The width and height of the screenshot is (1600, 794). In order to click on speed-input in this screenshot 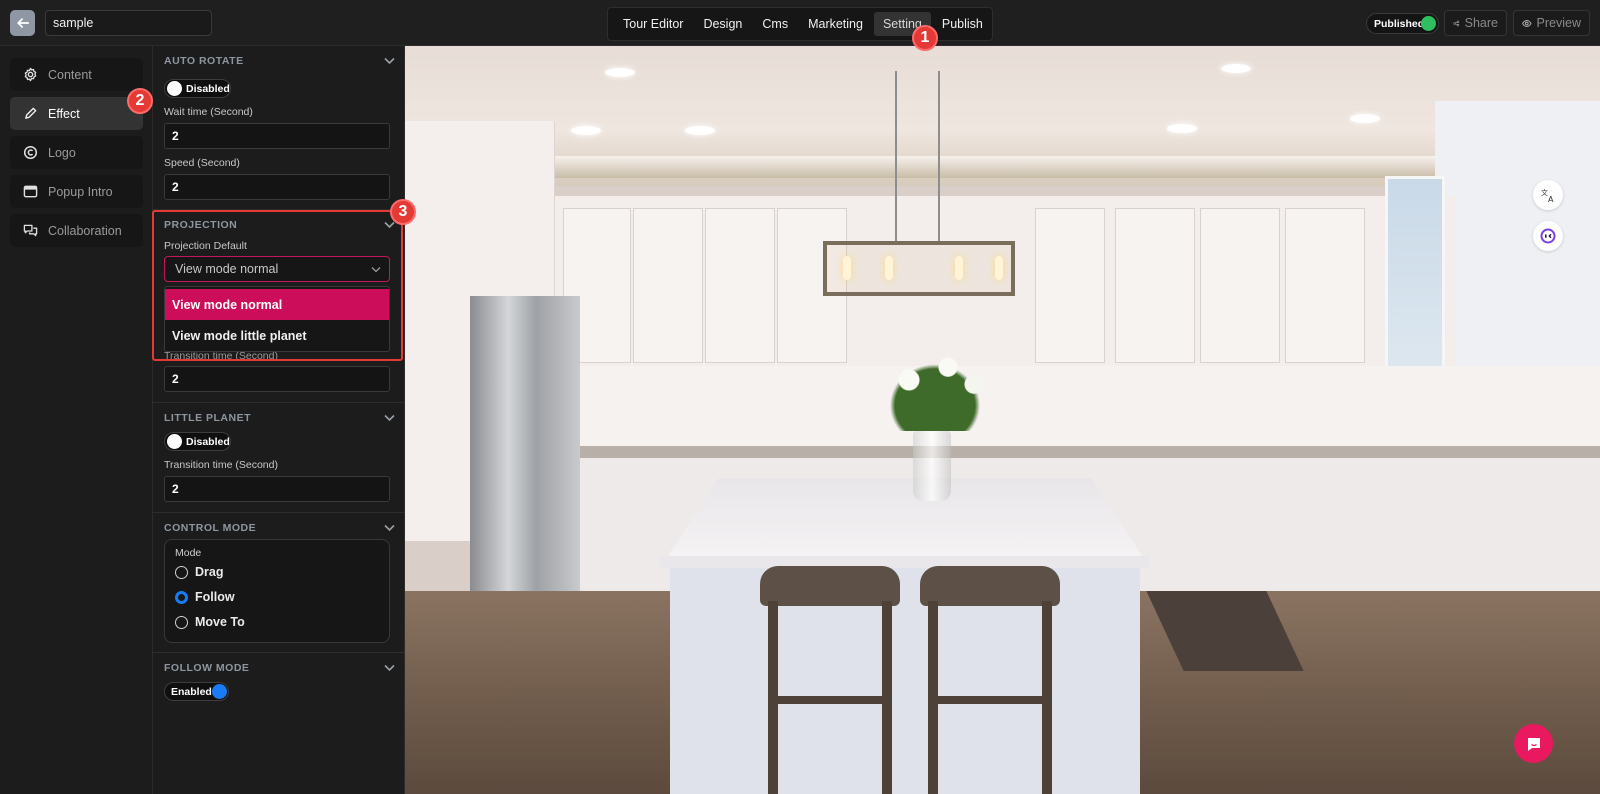, I will do `click(277, 187)`.